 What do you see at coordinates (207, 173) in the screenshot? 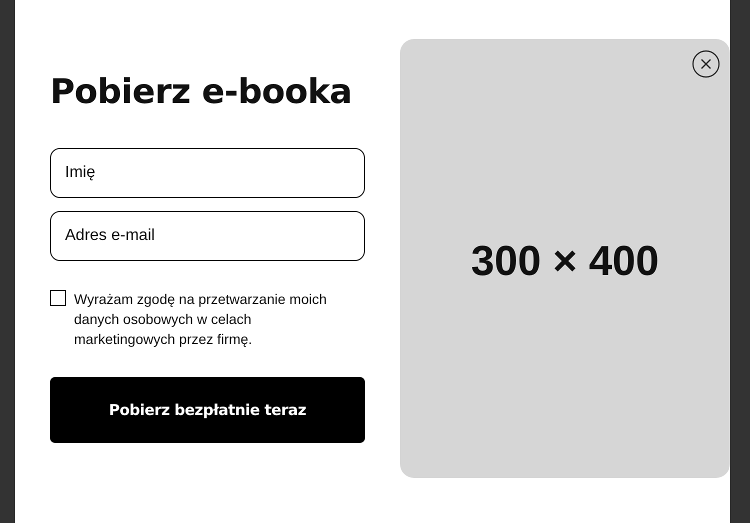
I see `input-field: Imię` at bounding box center [207, 173].